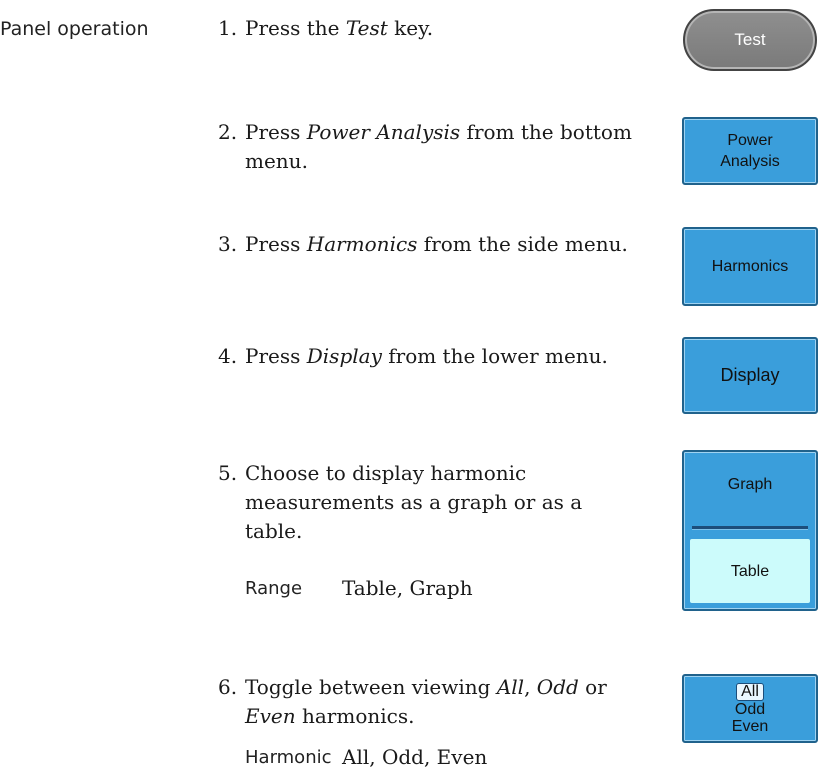  I want to click on display-label: Display, so click(750, 375).